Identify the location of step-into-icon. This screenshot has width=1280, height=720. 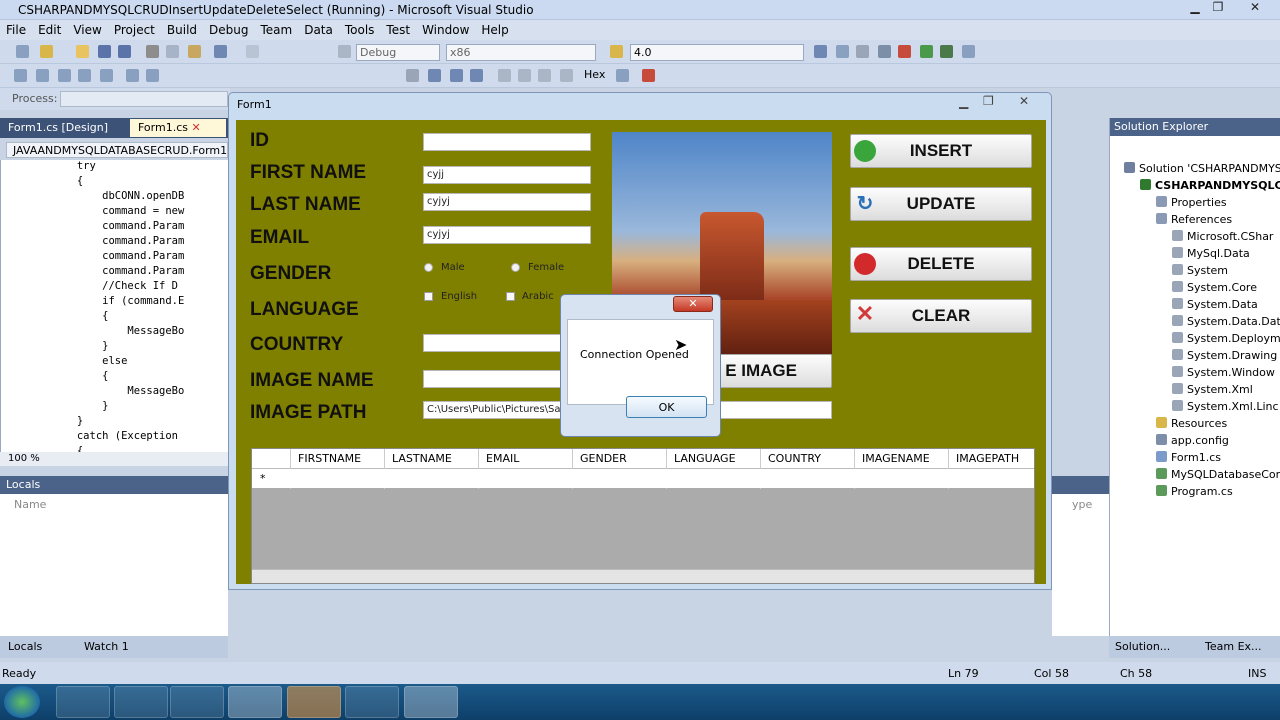
(504, 75).